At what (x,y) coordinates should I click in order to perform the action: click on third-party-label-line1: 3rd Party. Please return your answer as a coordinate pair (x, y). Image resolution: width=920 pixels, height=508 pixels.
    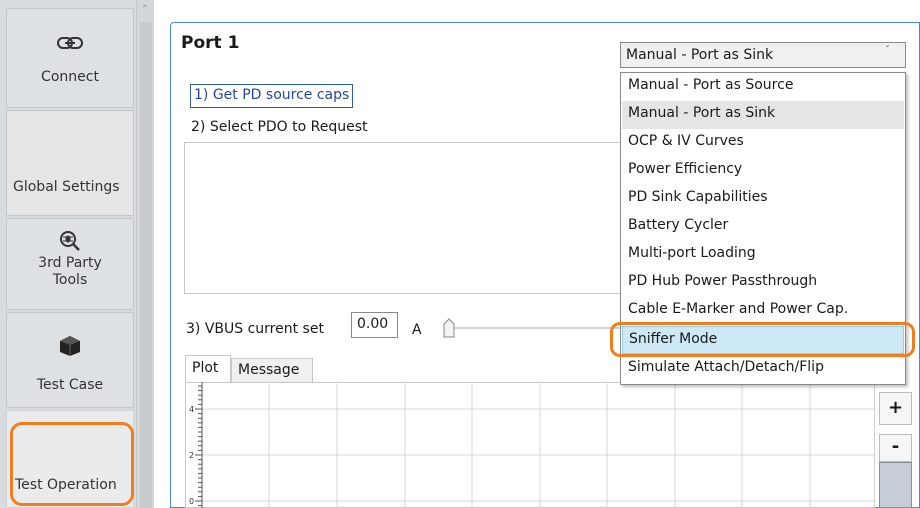
    Looking at the image, I should click on (70, 263).